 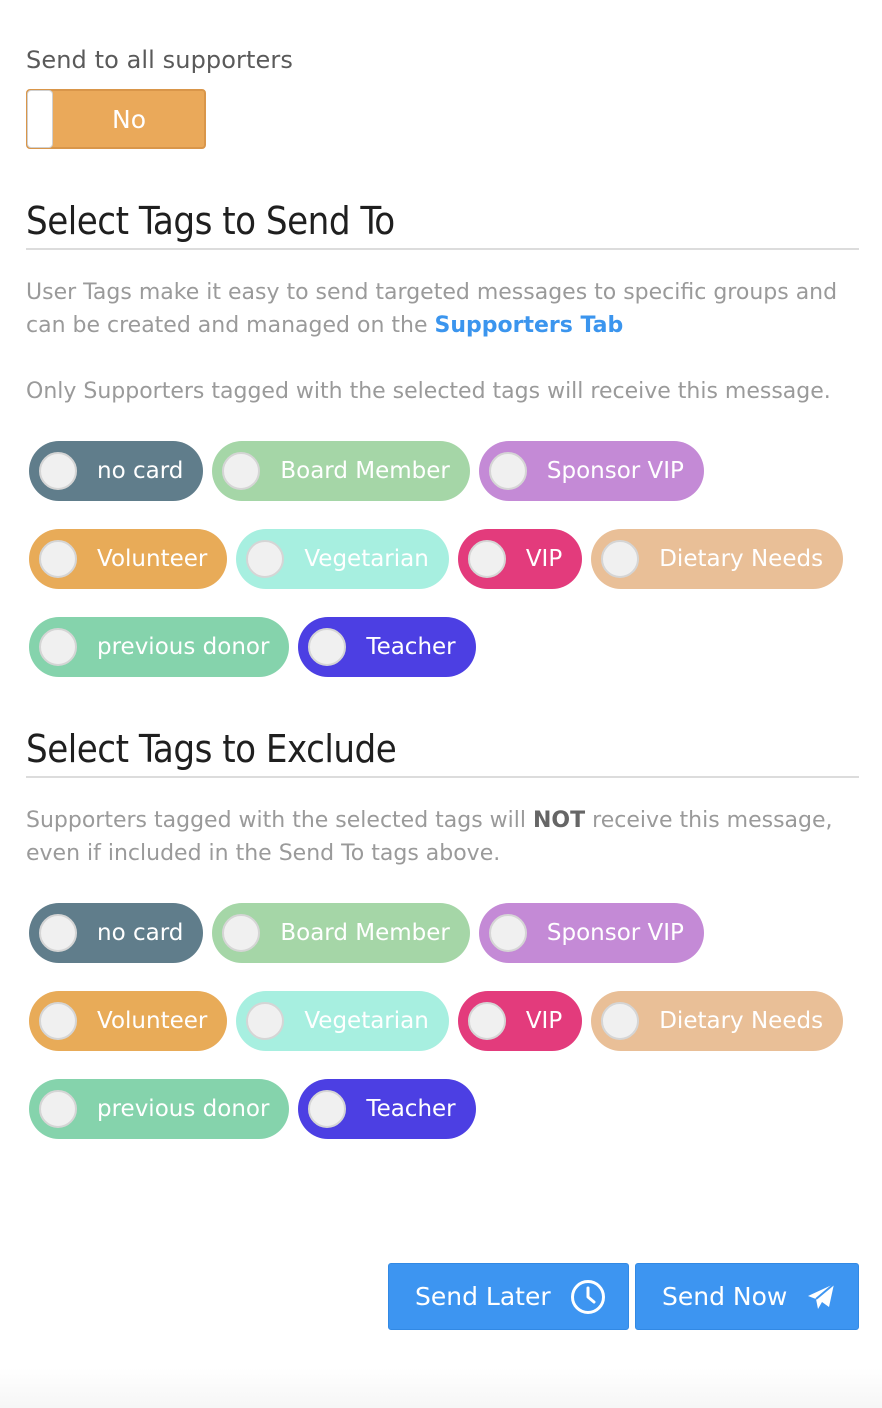 I want to click on clock-icon, so click(x=588, y=1297).